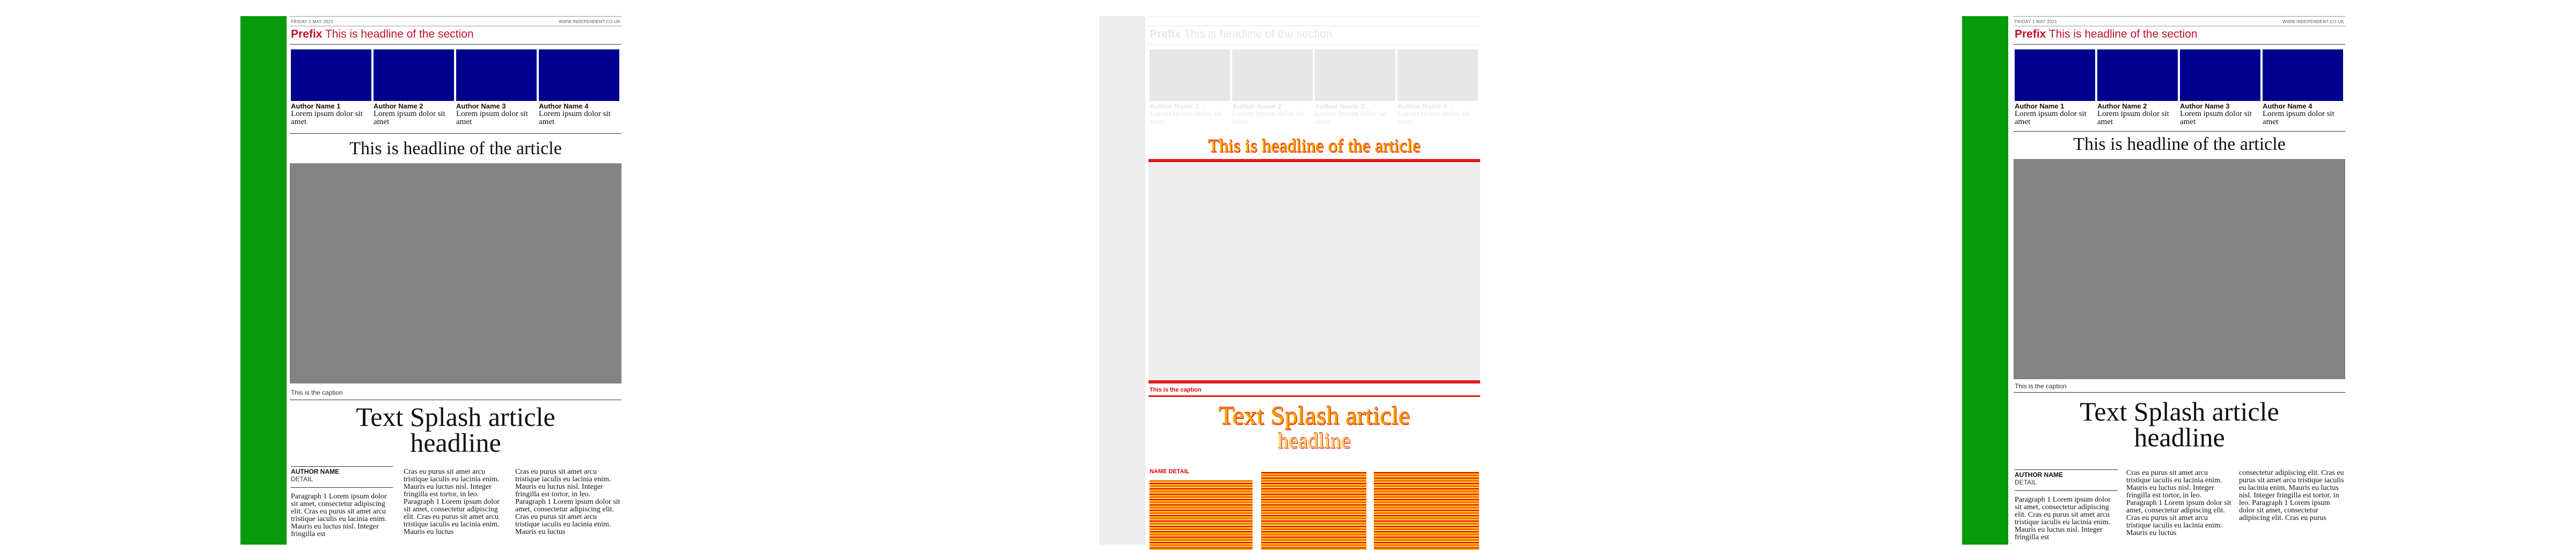 The image size is (2576, 550). What do you see at coordinates (1170, 471) in the screenshot?
I see `byline-glitched: NAME DETAIL` at bounding box center [1170, 471].